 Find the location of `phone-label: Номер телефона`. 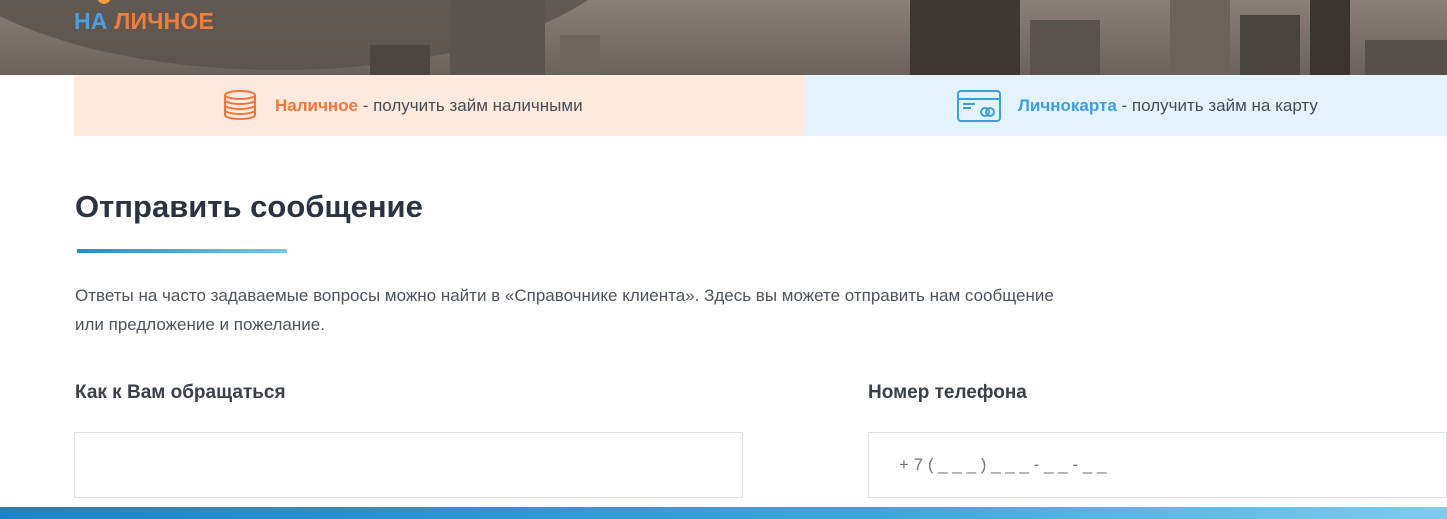

phone-label: Номер телефона is located at coordinates (947, 392).